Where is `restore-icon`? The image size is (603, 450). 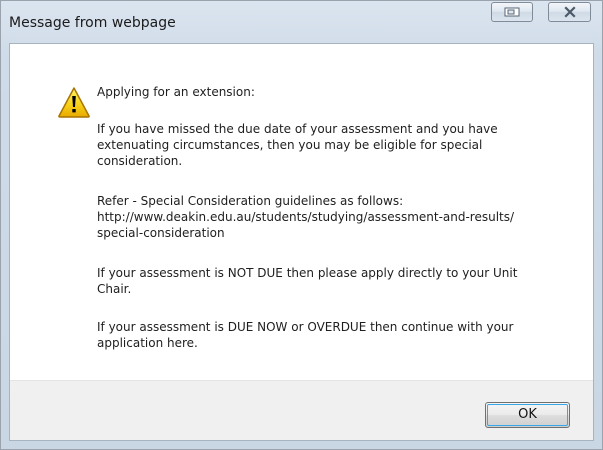 restore-icon is located at coordinates (512, 12).